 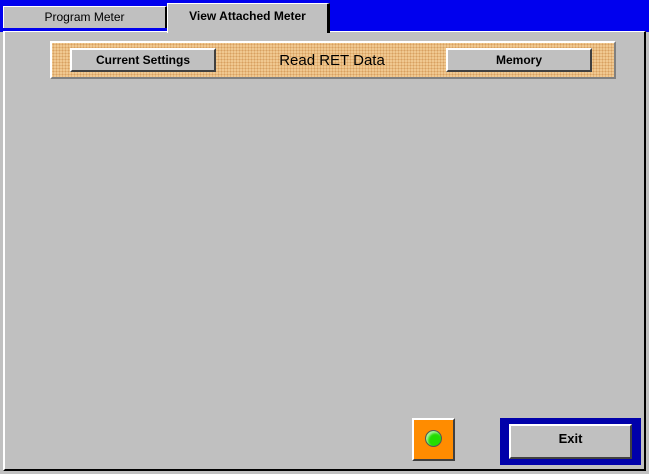 I want to click on tab-program-meter: Program Meter, so click(x=85, y=17).